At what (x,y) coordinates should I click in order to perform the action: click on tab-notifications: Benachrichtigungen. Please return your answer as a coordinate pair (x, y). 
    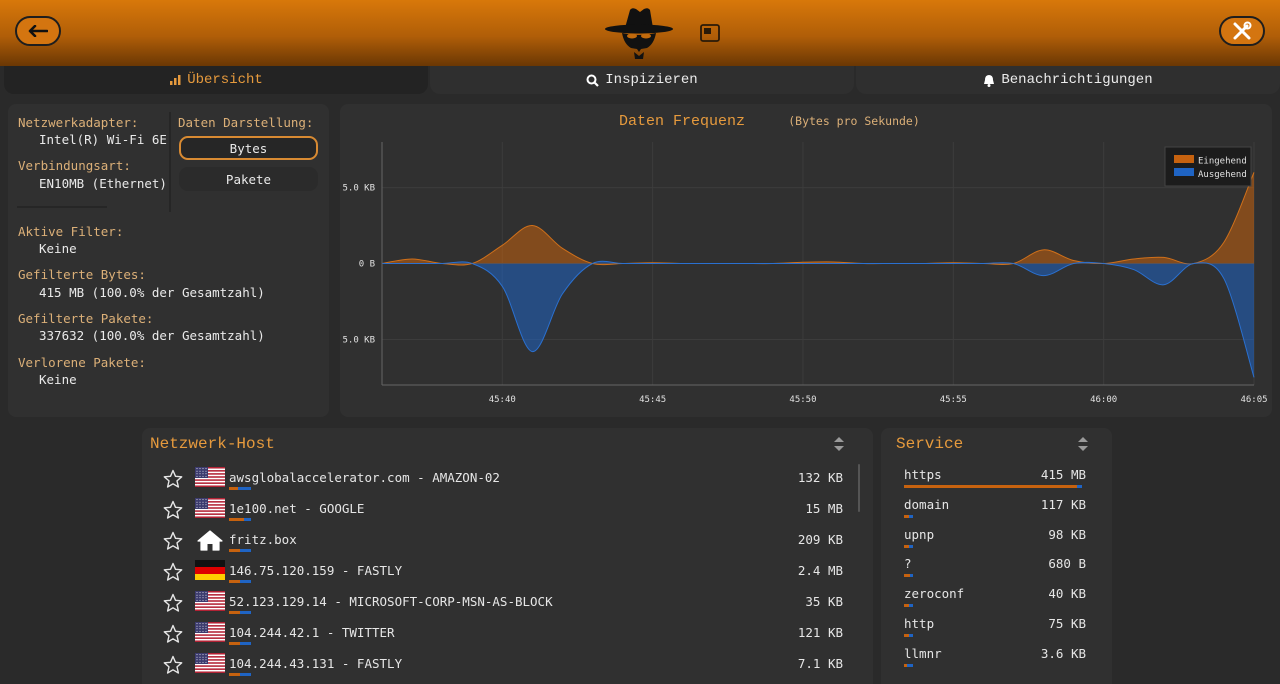
    Looking at the image, I should click on (1068, 80).